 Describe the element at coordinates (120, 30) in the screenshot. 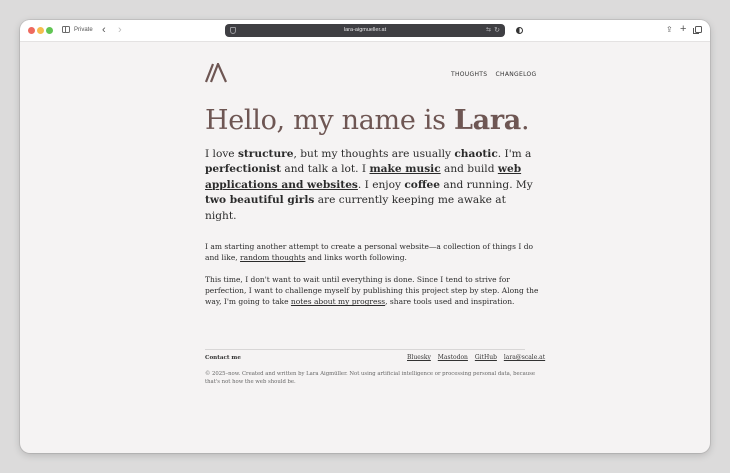

I see `forward-arrow-icon: ›` at that location.